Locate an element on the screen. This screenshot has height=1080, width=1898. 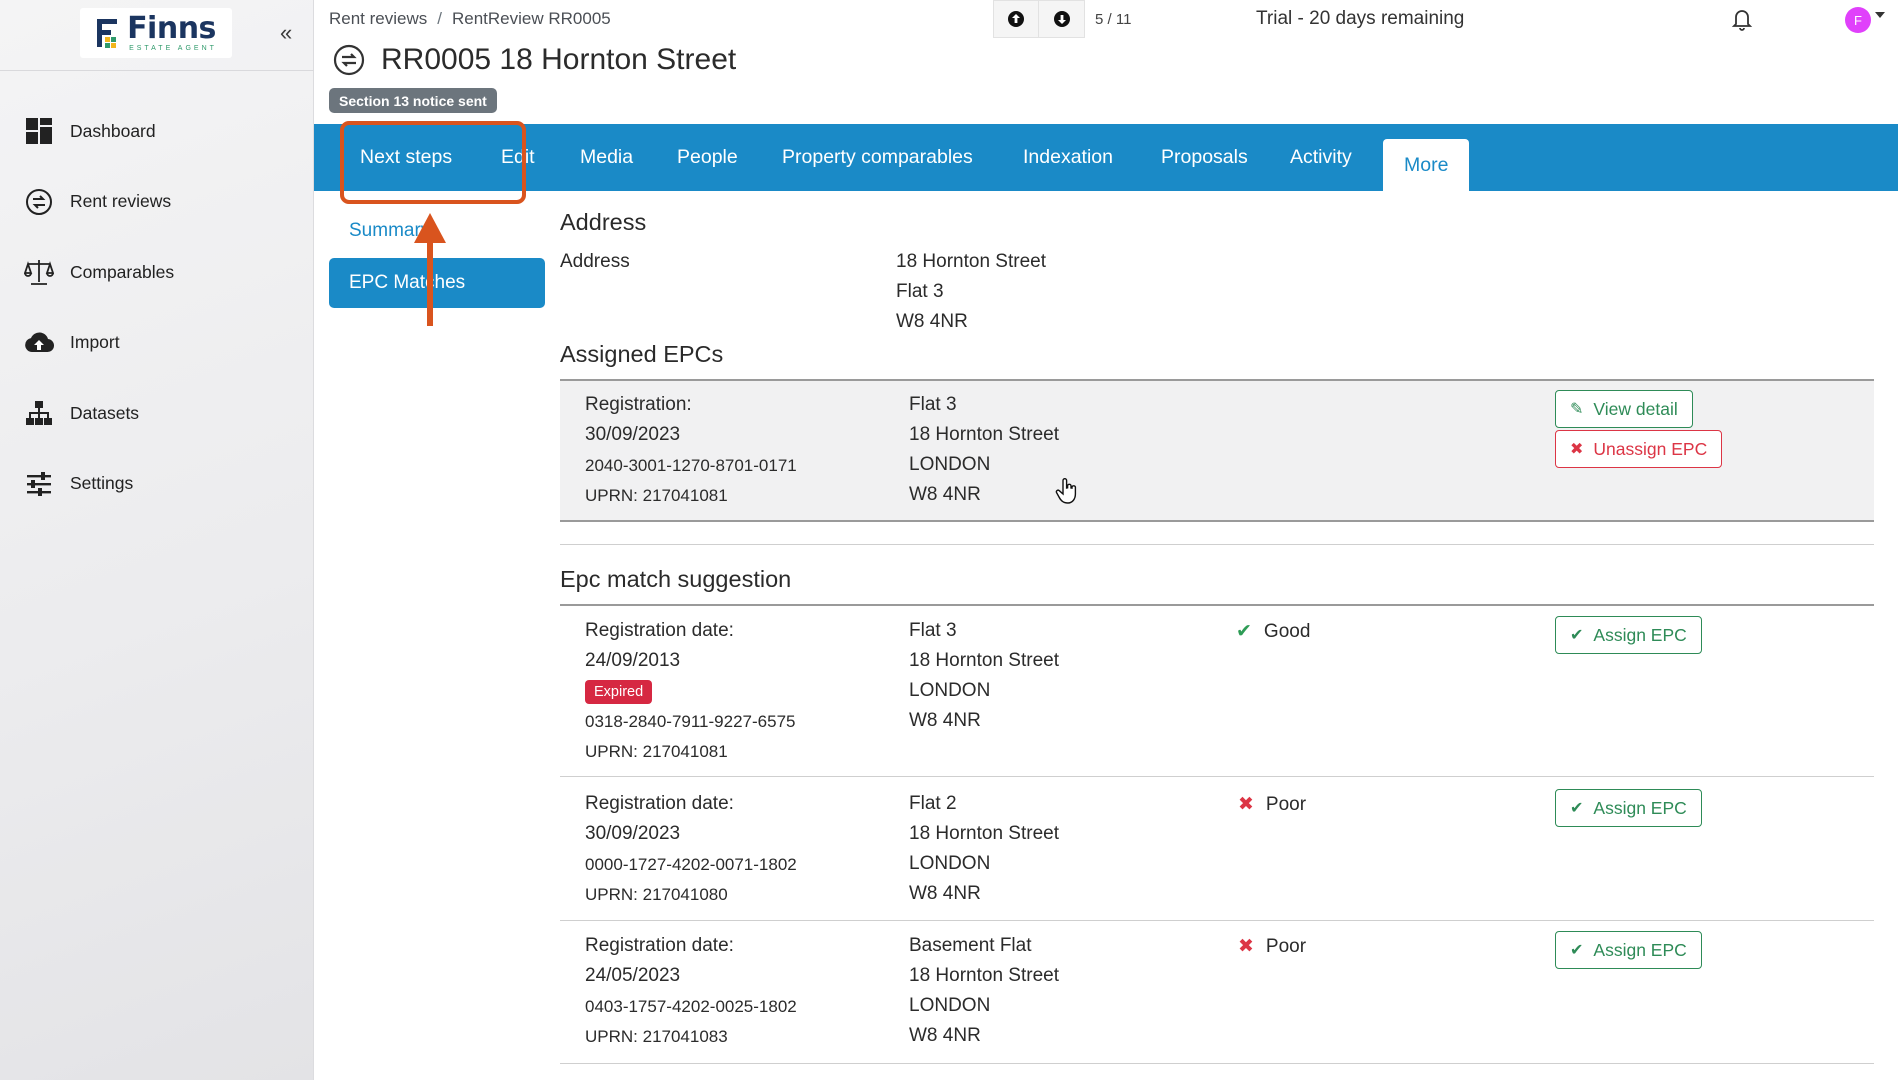
epc-match-suggestion-heading: Epc match suggestion is located at coordinates (676, 579).